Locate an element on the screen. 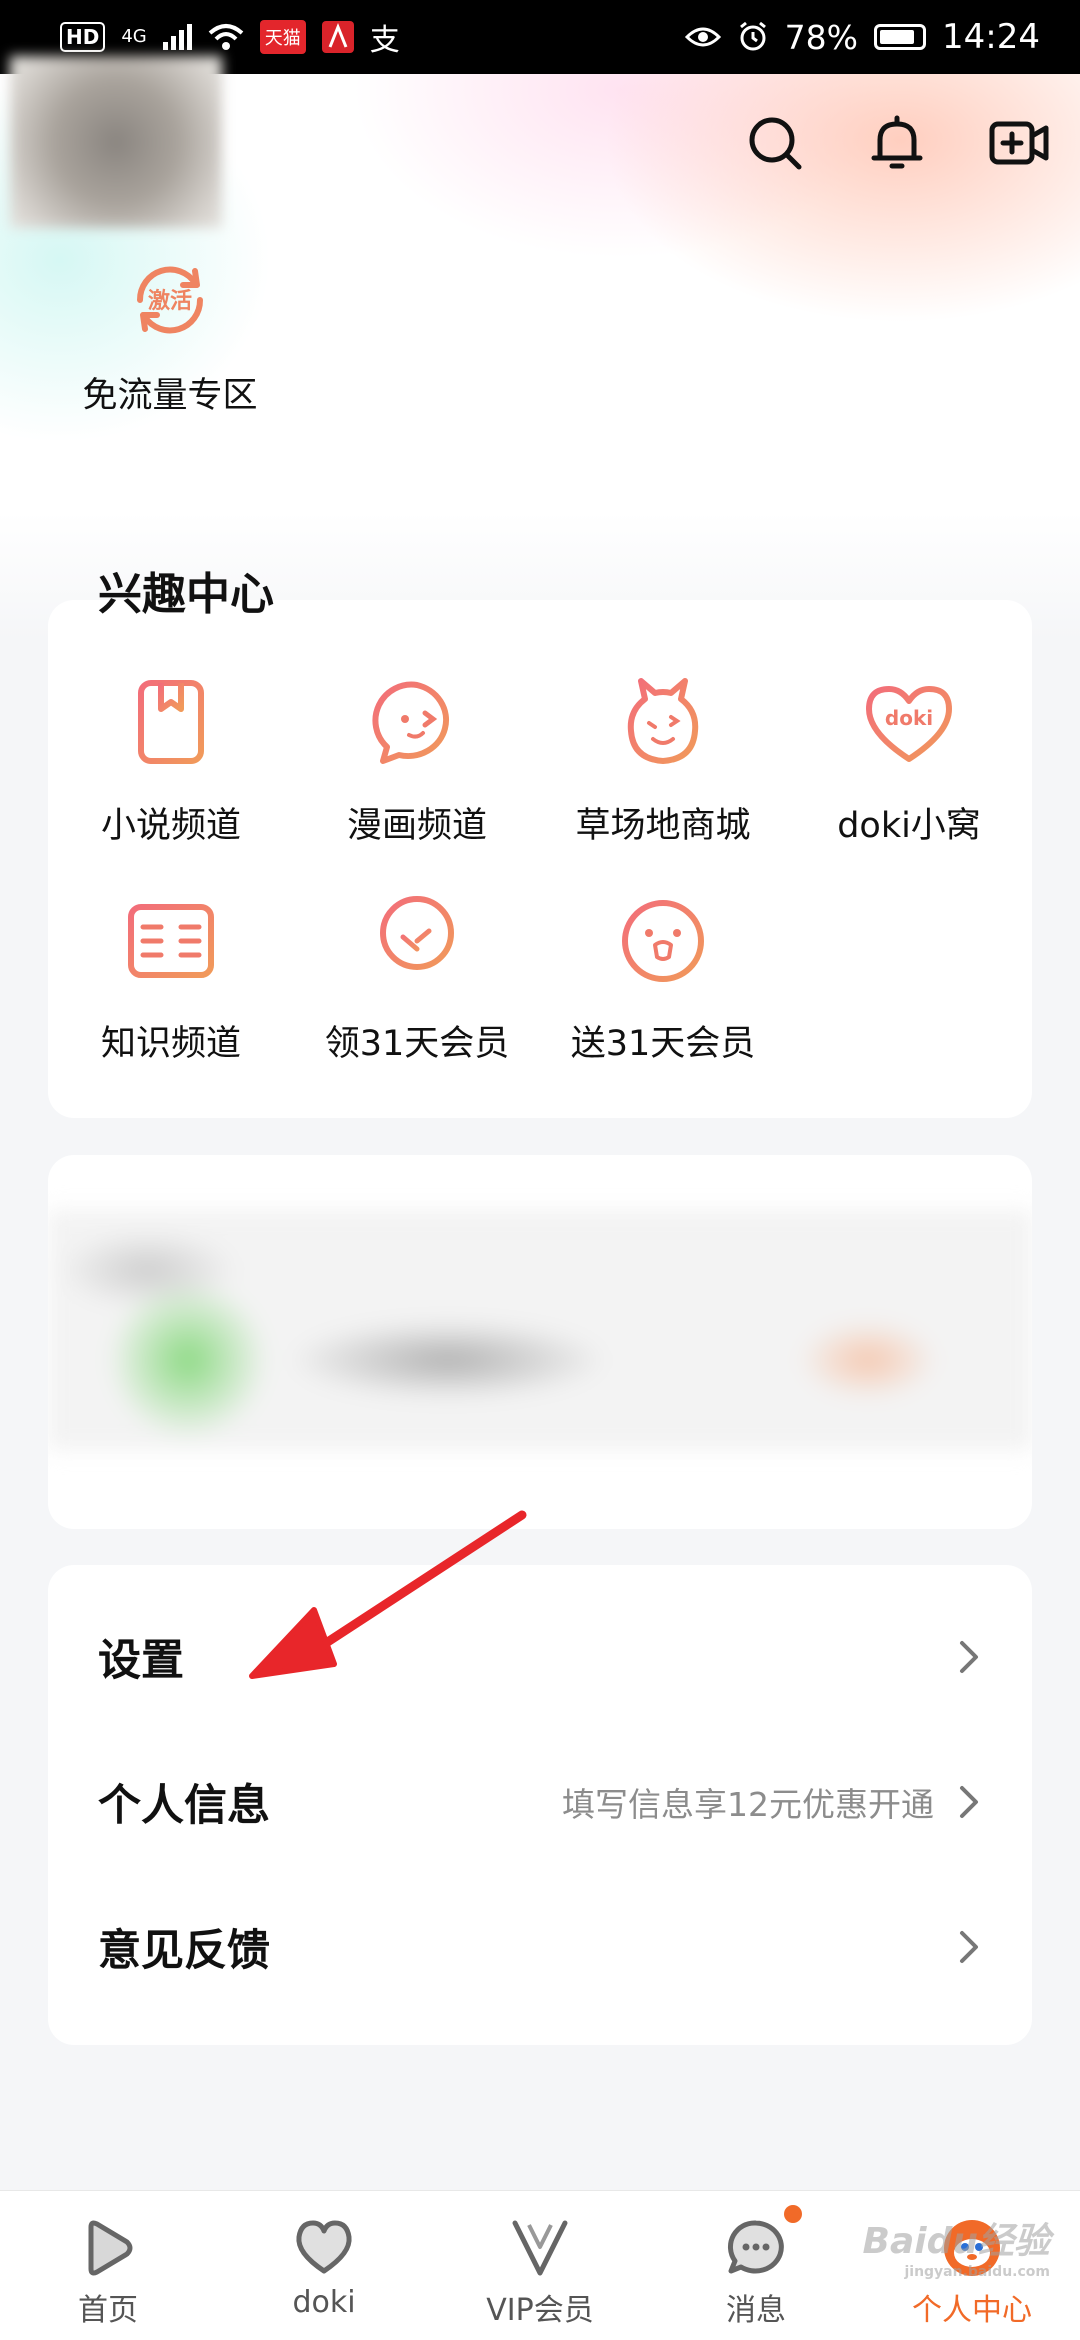 The height and width of the screenshot is (2340, 1080). face-icon is located at coordinates (663, 941).